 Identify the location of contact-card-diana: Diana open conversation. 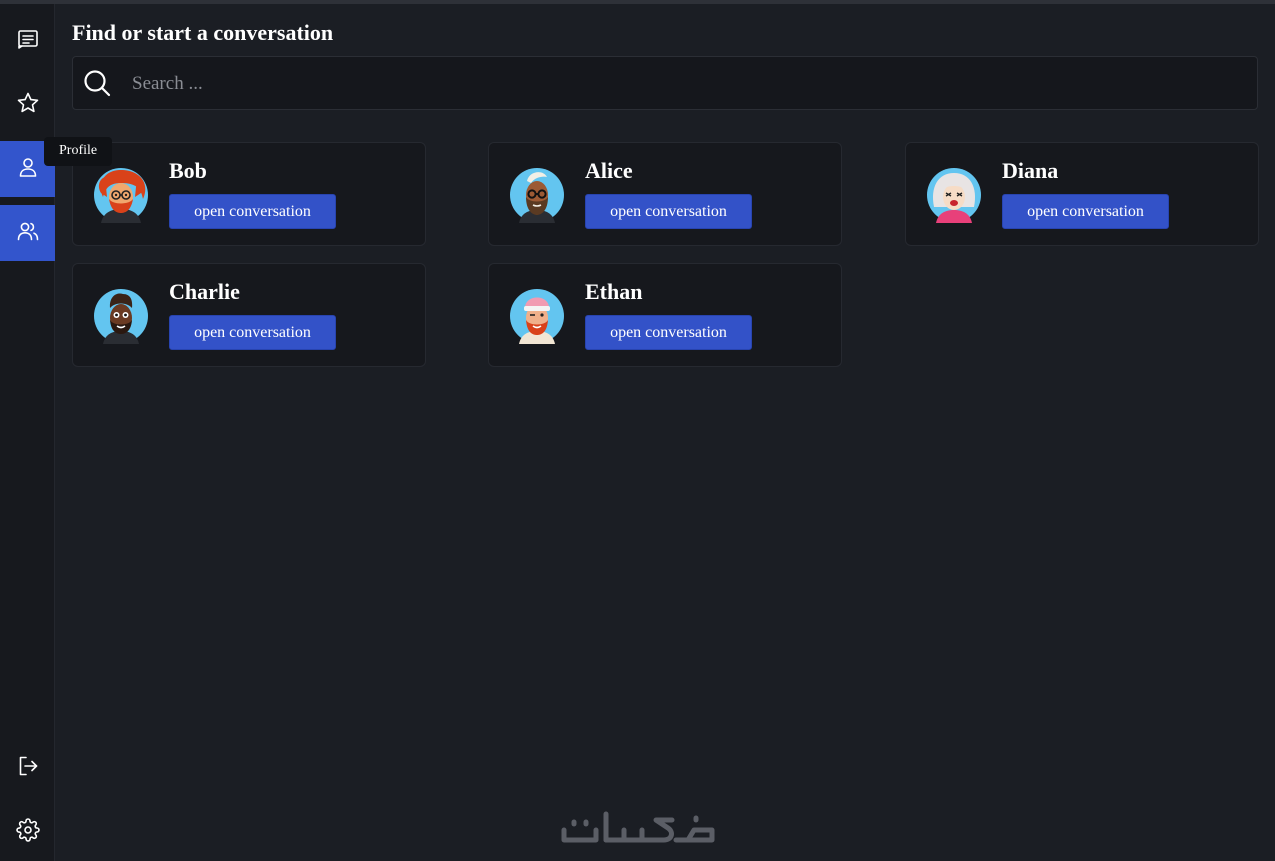
(1082, 194).